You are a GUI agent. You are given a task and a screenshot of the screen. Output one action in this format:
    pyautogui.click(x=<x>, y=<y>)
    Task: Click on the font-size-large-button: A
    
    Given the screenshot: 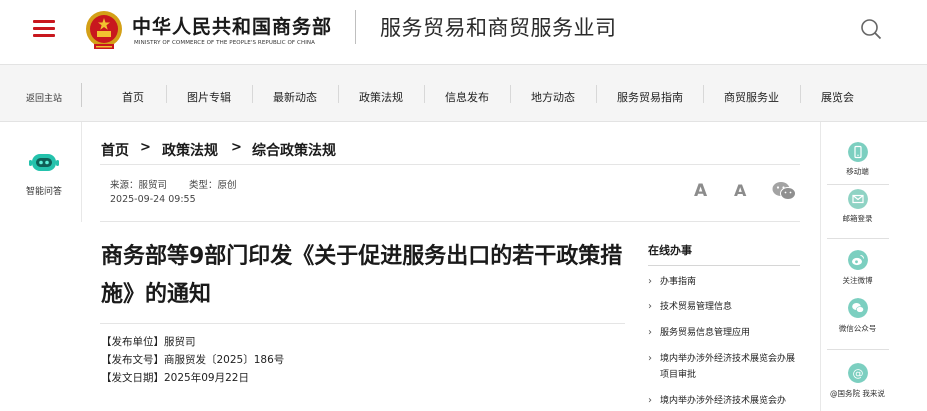 What is the action you would take?
    pyautogui.click(x=700, y=191)
    